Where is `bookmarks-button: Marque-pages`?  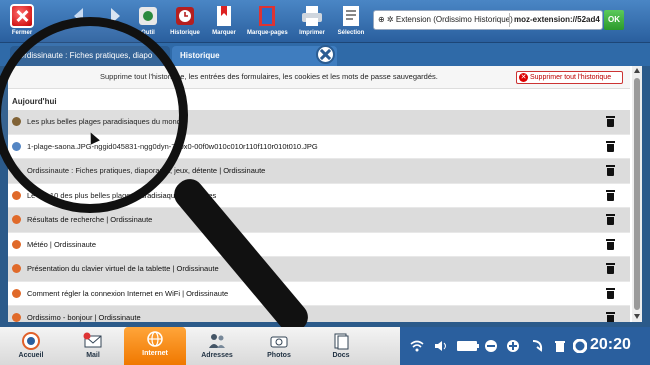 bookmarks-button: Marque-pages is located at coordinates (267, 21).